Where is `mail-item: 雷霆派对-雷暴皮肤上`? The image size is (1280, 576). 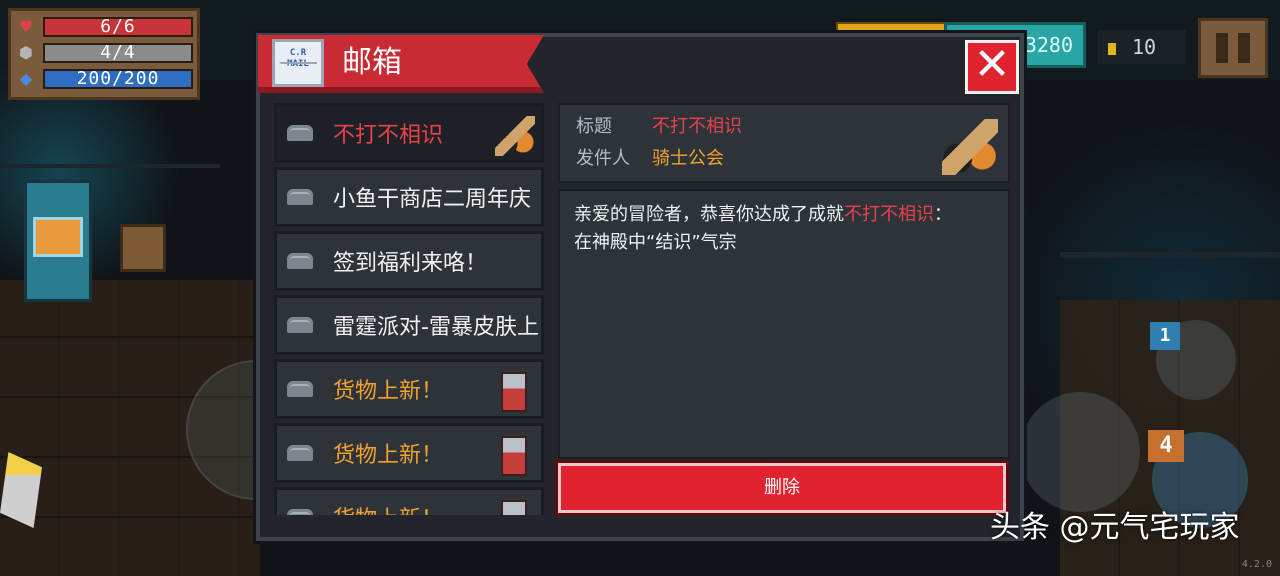 mail-item: 雷霆派对-雷暴皮肤上 is located at coordinates (409, 325).